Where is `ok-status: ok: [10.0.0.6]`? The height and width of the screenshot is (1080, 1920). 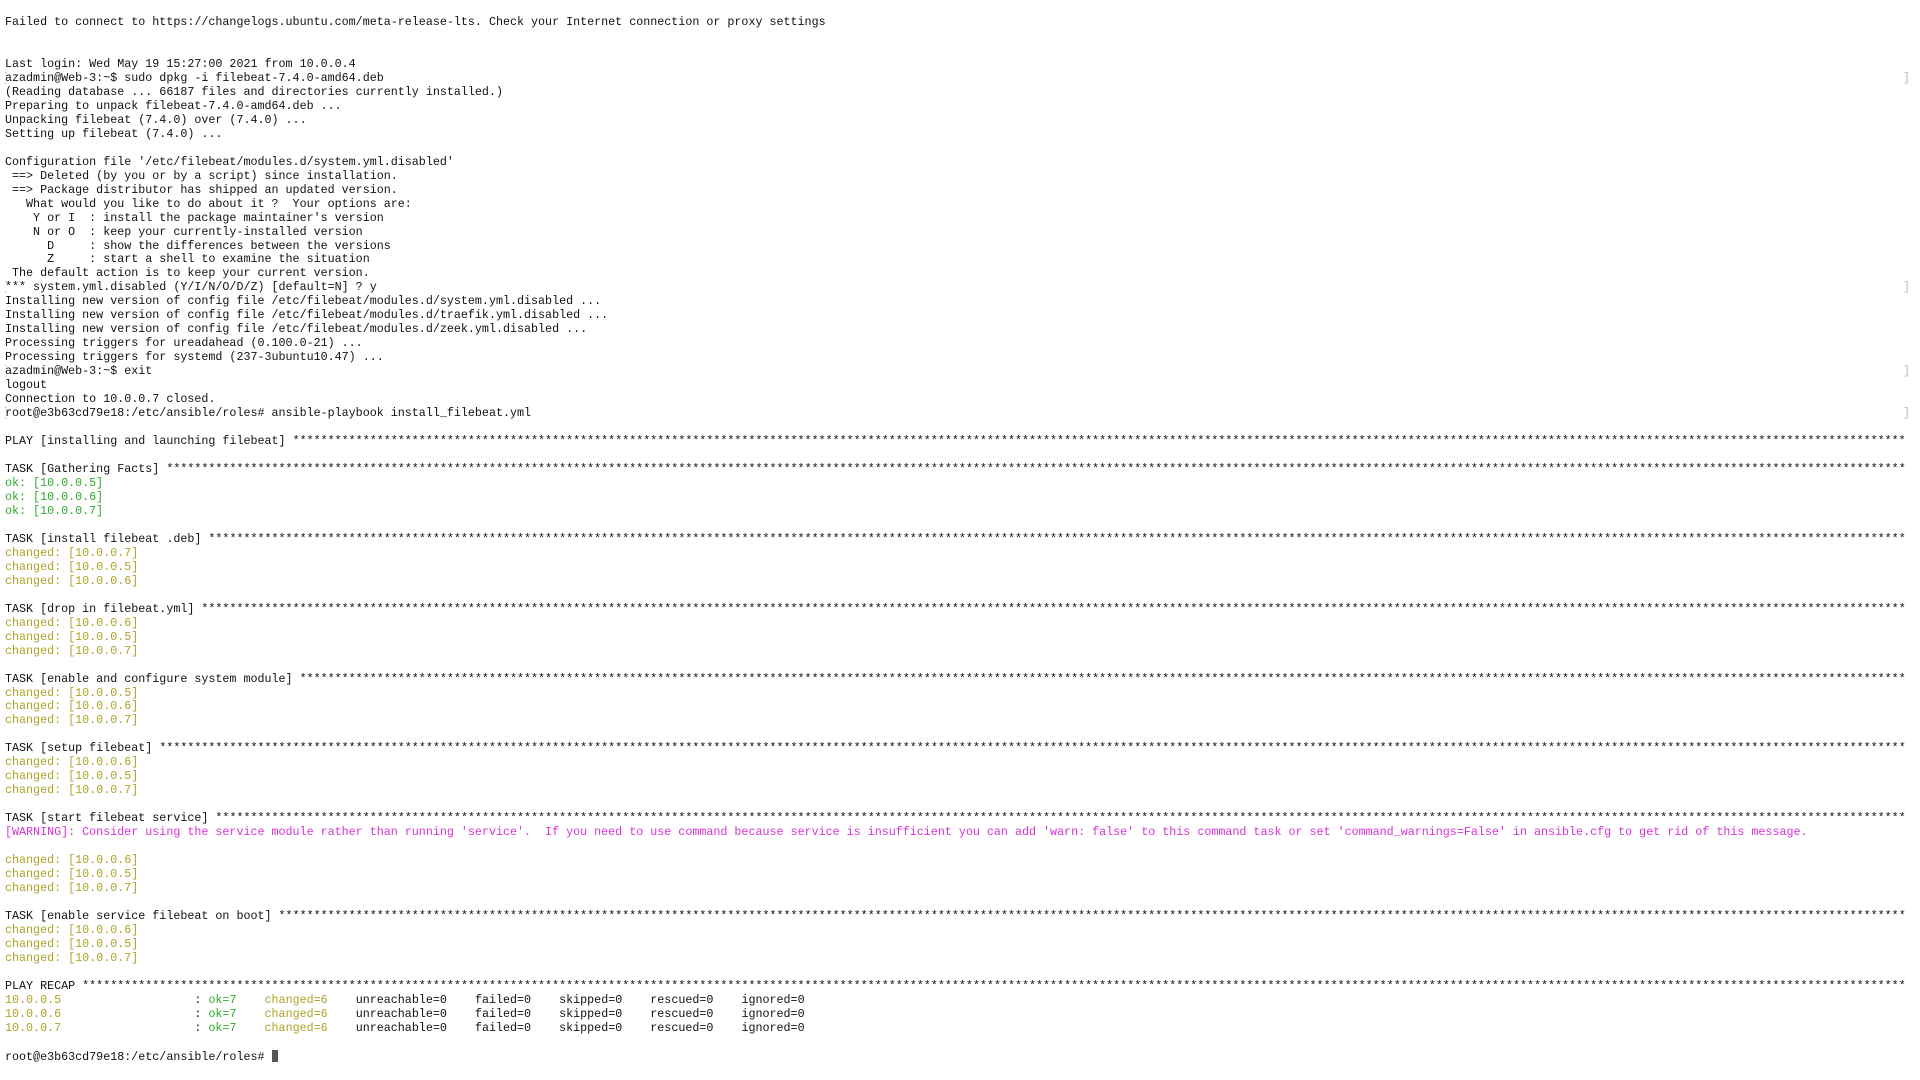
ok-status: ok: [10.0.0.6] is located at coordinates (54, 497).